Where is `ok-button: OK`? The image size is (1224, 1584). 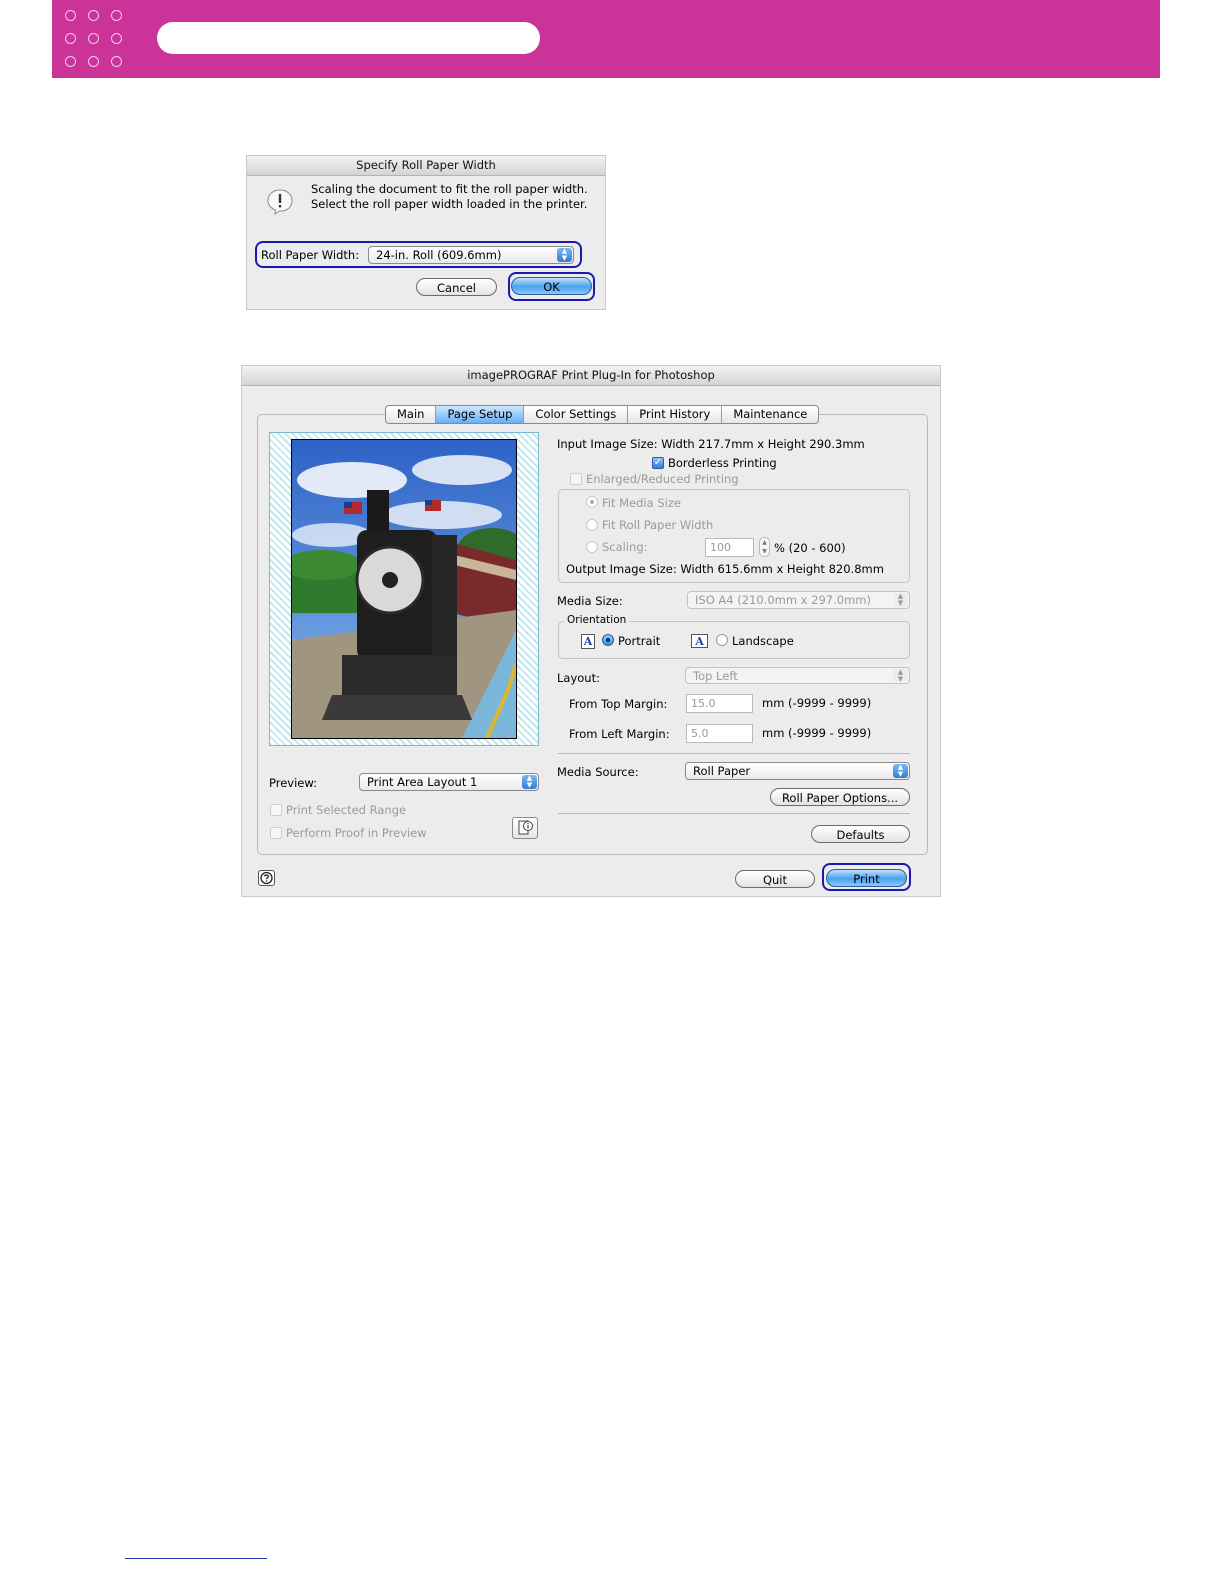
ok-button: OK is located at coordinates (551, 286).